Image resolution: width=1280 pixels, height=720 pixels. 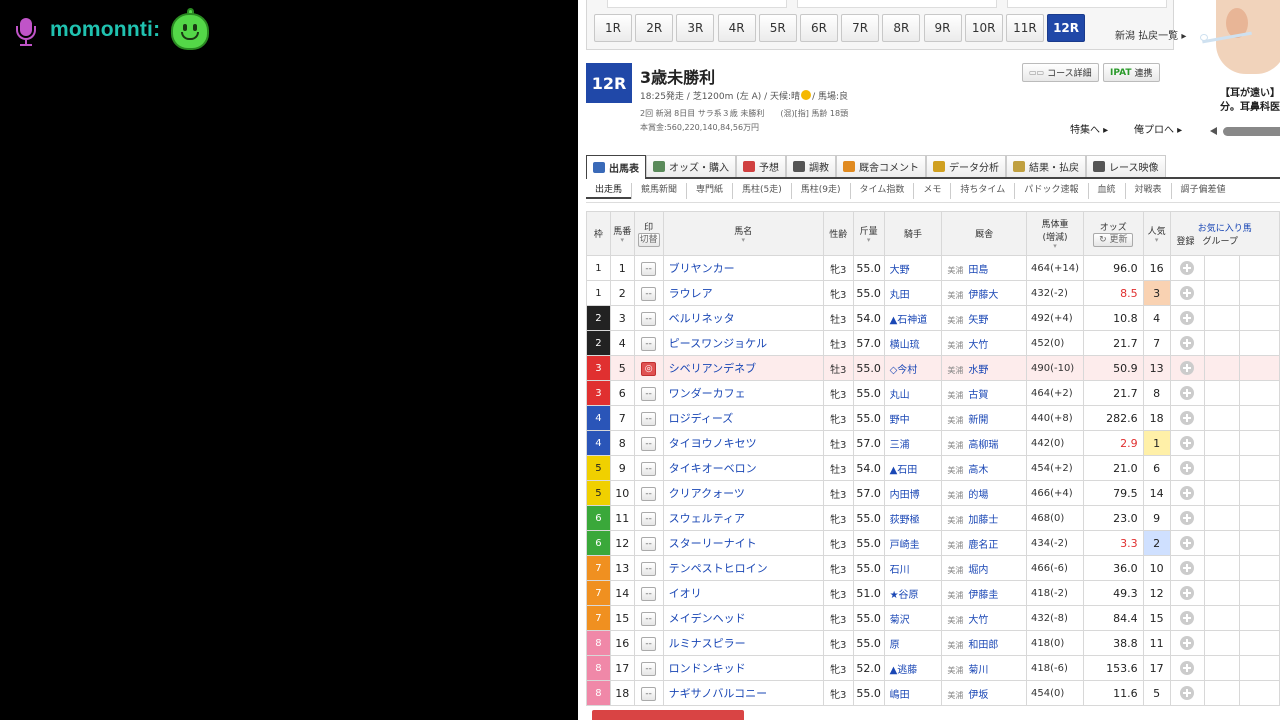 What do you see at coordinates (743, 593) in the screenshot?
I see `horse-name-link: イオリ` at bounding box center [743, 593].